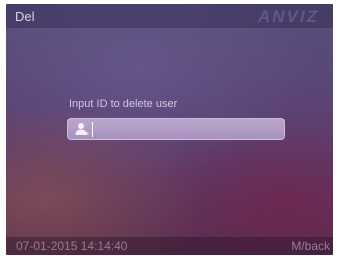 This screenshot has height=256, width=339. Describe the element at coordinates (310, 246) in the screenshot. I see `back-hint: M/back` at that location.